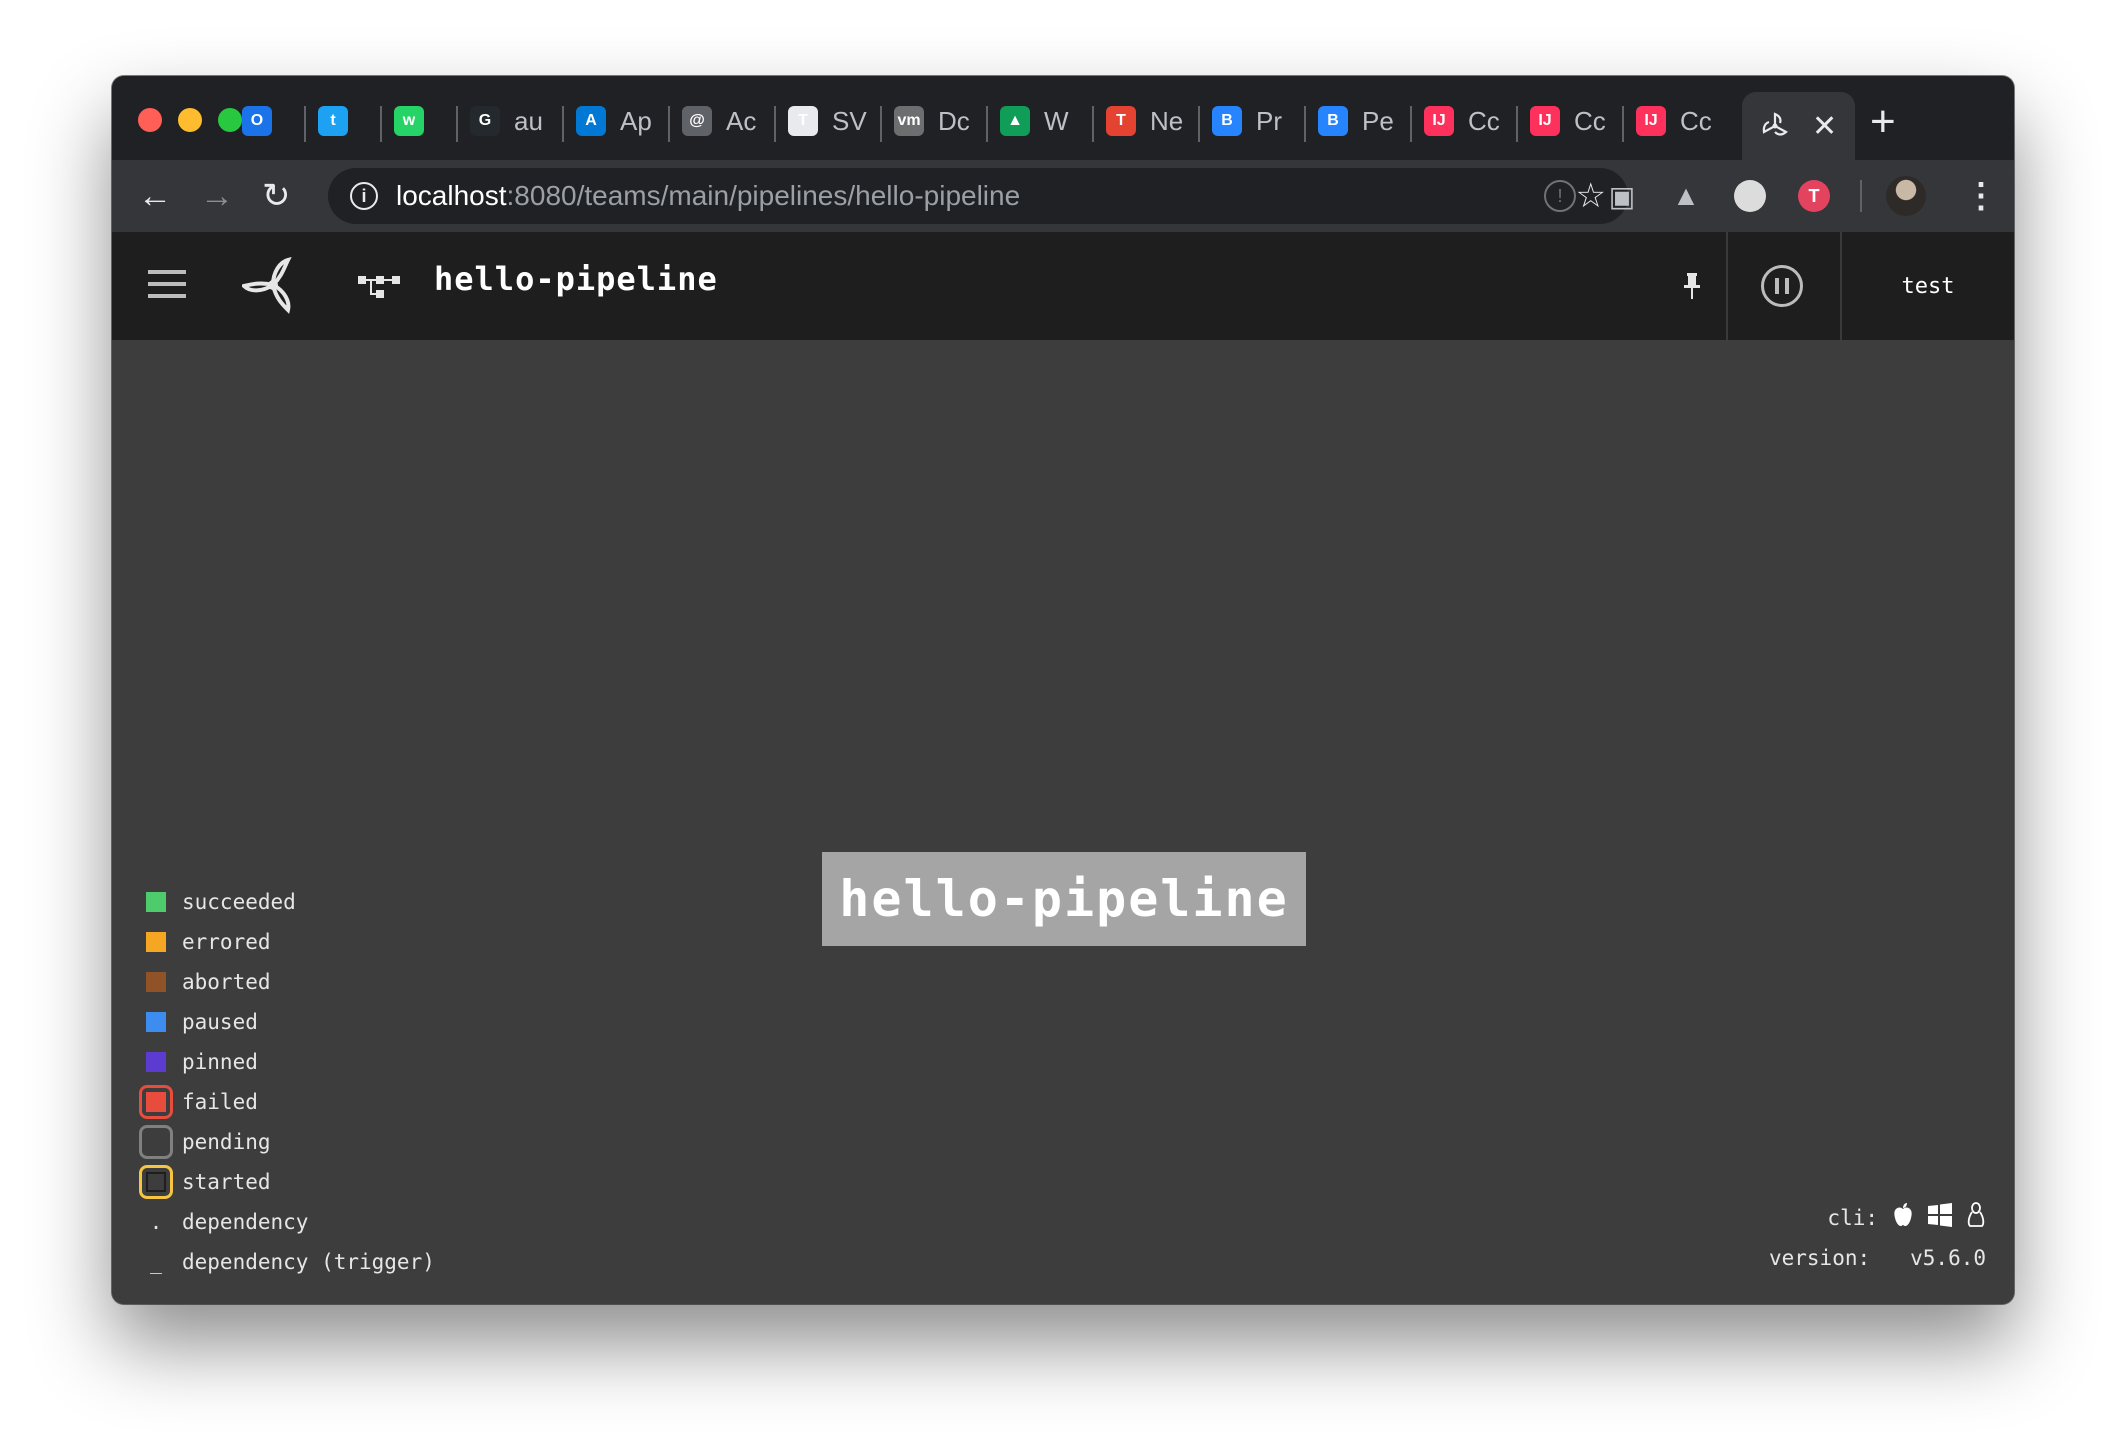 The width and height of the screenshot is (2126, 1452). What do you see at coordinates (155, 196) in the screenshot?
I see `back-arrow-icon: ←` at bounding box center [155, 196].